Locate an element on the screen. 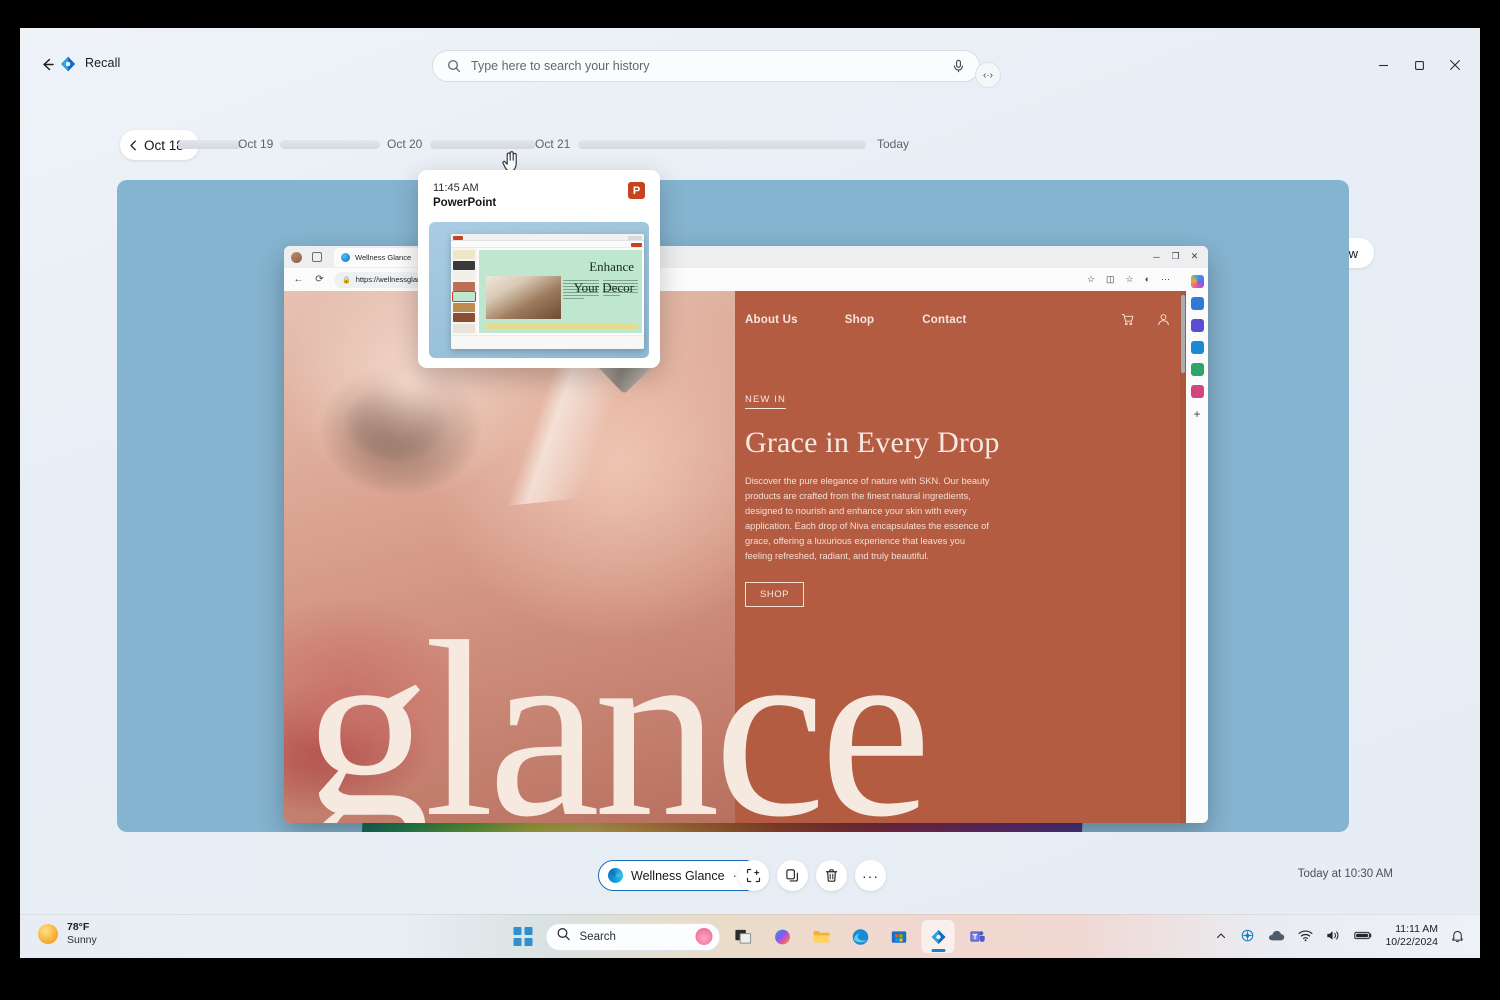 Image resolution: width=1500 pixels, height=1000 pixels. copy-icon is located at coordinates (792, 875).